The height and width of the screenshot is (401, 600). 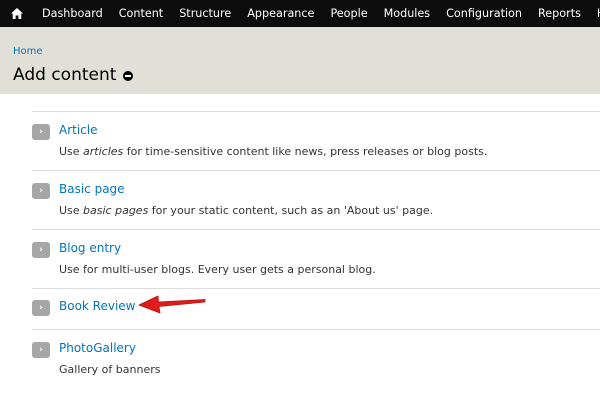 What do you see at coordinates (205, 13) in the screenshot?
I see `toolbar-item-structure: Structure` at bounding box center [205, 13].